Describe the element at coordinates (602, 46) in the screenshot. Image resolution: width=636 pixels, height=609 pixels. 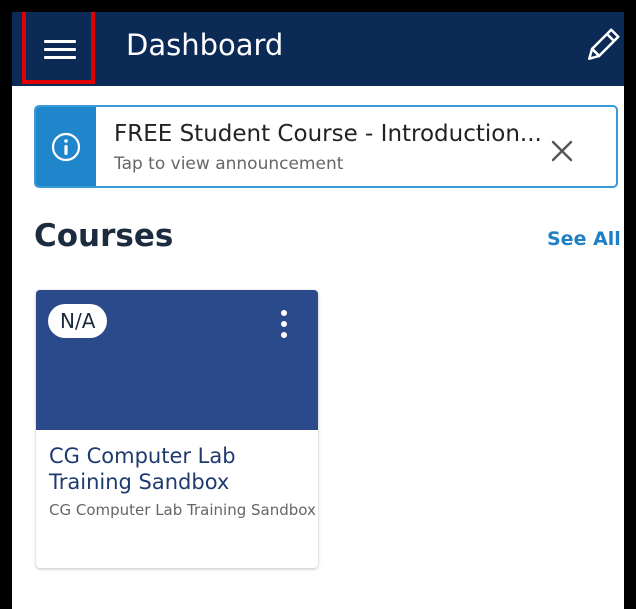
I see `pencil-icon` at that location.